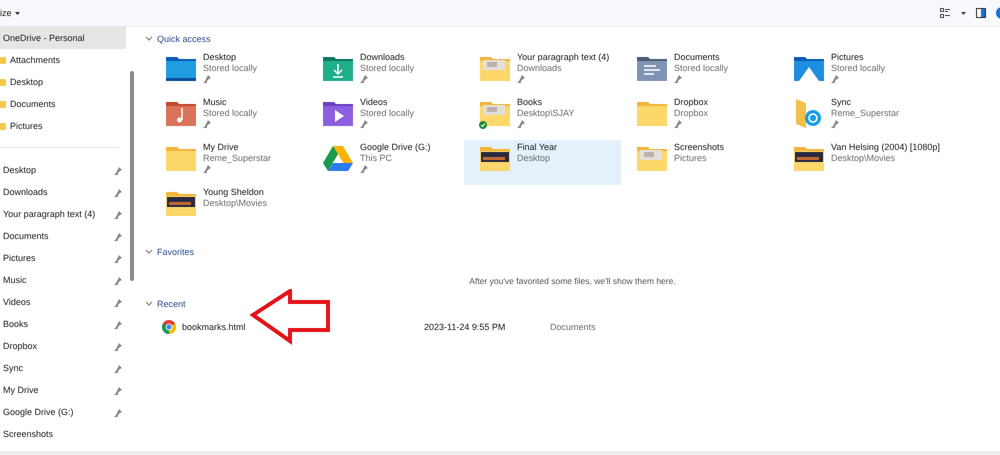 The image size is (1000, 455). I want to click on section-title: Favorites, so click(175, 252).